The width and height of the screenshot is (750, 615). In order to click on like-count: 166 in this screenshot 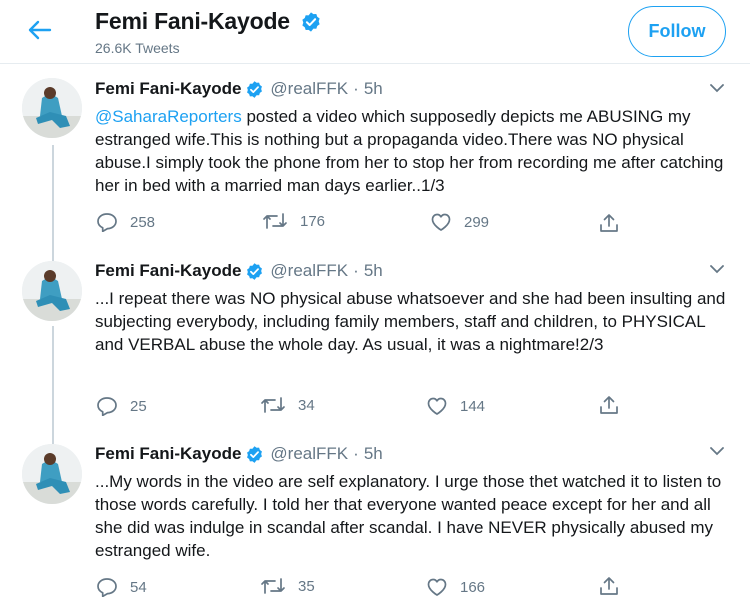, I will do `click(473, 587)`.